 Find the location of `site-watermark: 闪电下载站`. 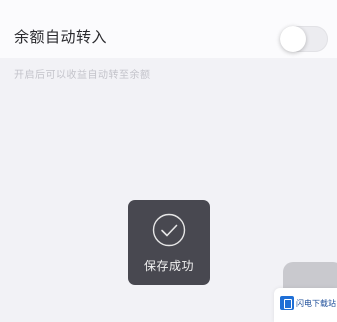

site-watermark: 闪电下载站 is located at coordinates (305, 305).